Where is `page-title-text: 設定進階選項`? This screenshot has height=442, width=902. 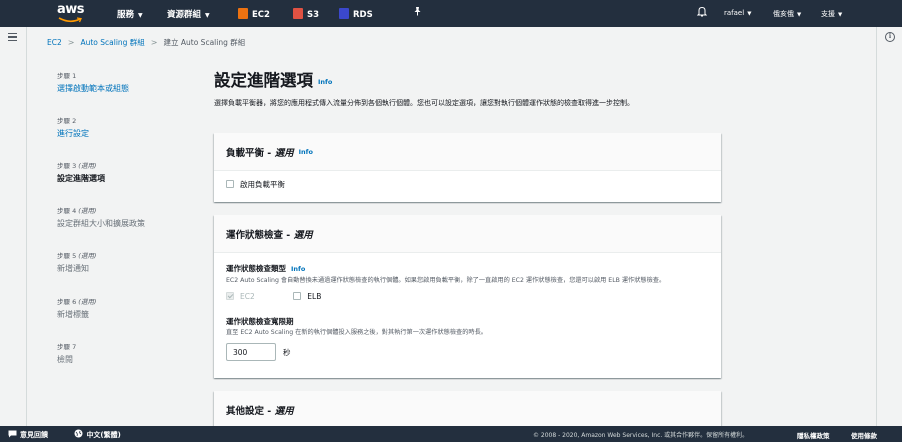 page-title-text: 設定進階選項 is located at coordinates (263, 80).